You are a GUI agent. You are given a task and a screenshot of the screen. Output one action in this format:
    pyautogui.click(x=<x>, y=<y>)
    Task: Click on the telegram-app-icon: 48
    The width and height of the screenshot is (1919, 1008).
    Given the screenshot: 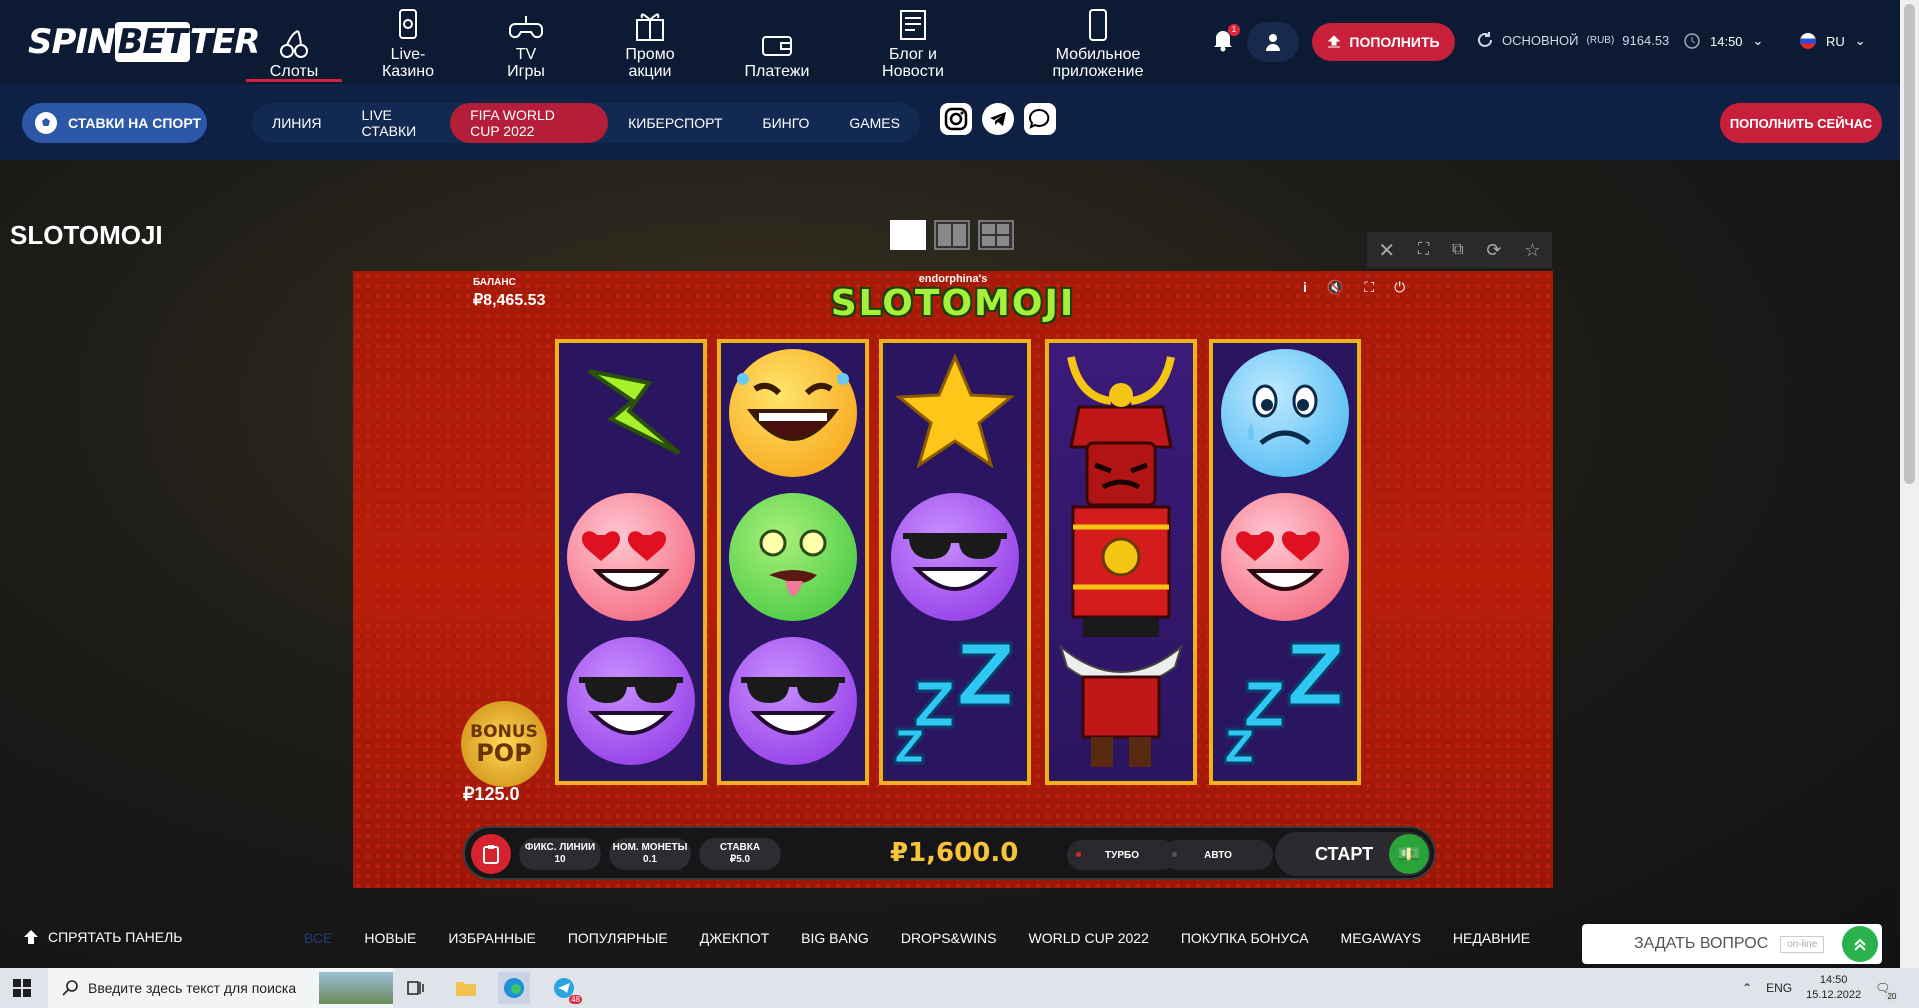 What is the action you would take?
    pyautogui.click(x=565, y=988)
    